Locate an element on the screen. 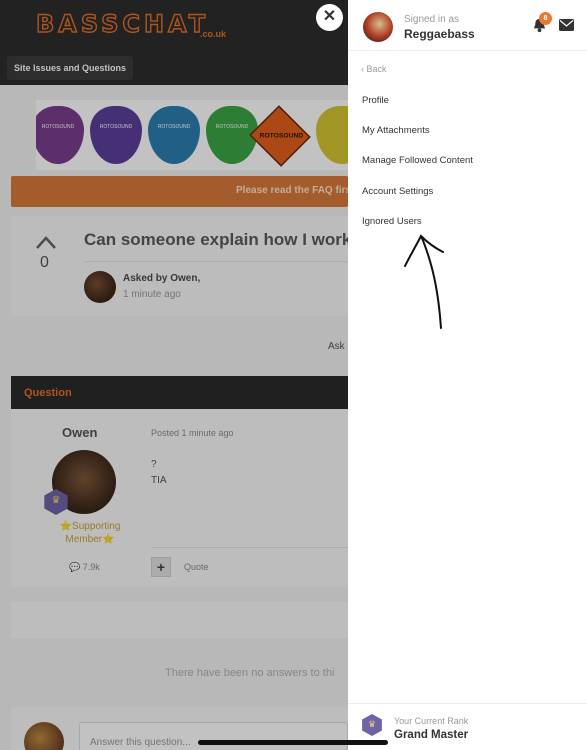  rank-label: Your Current Rank is located at coordinates (431, 721).